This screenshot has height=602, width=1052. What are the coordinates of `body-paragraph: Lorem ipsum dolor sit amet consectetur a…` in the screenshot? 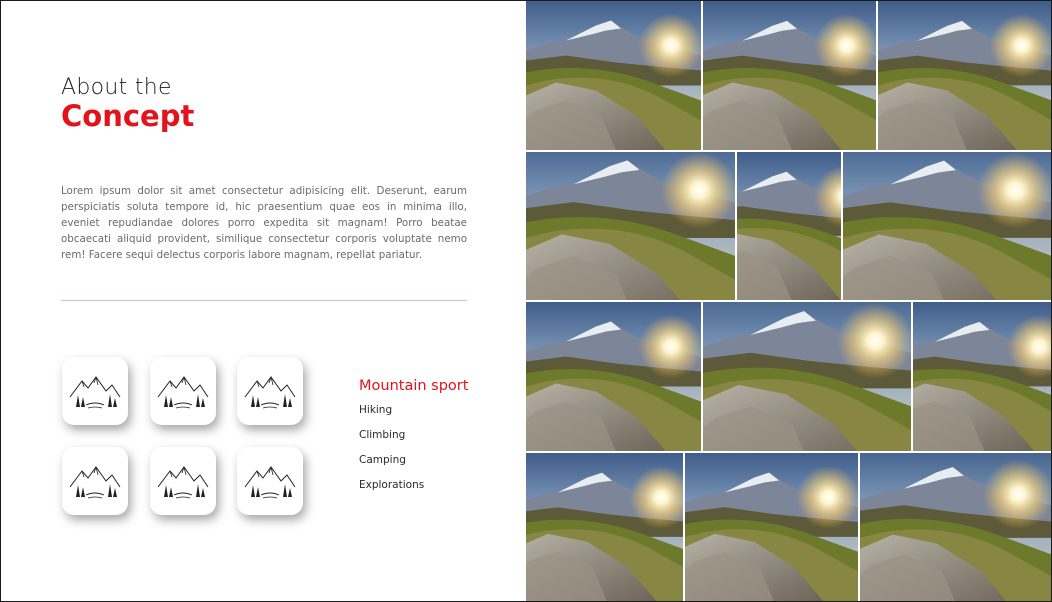 It's located at (264, 223).